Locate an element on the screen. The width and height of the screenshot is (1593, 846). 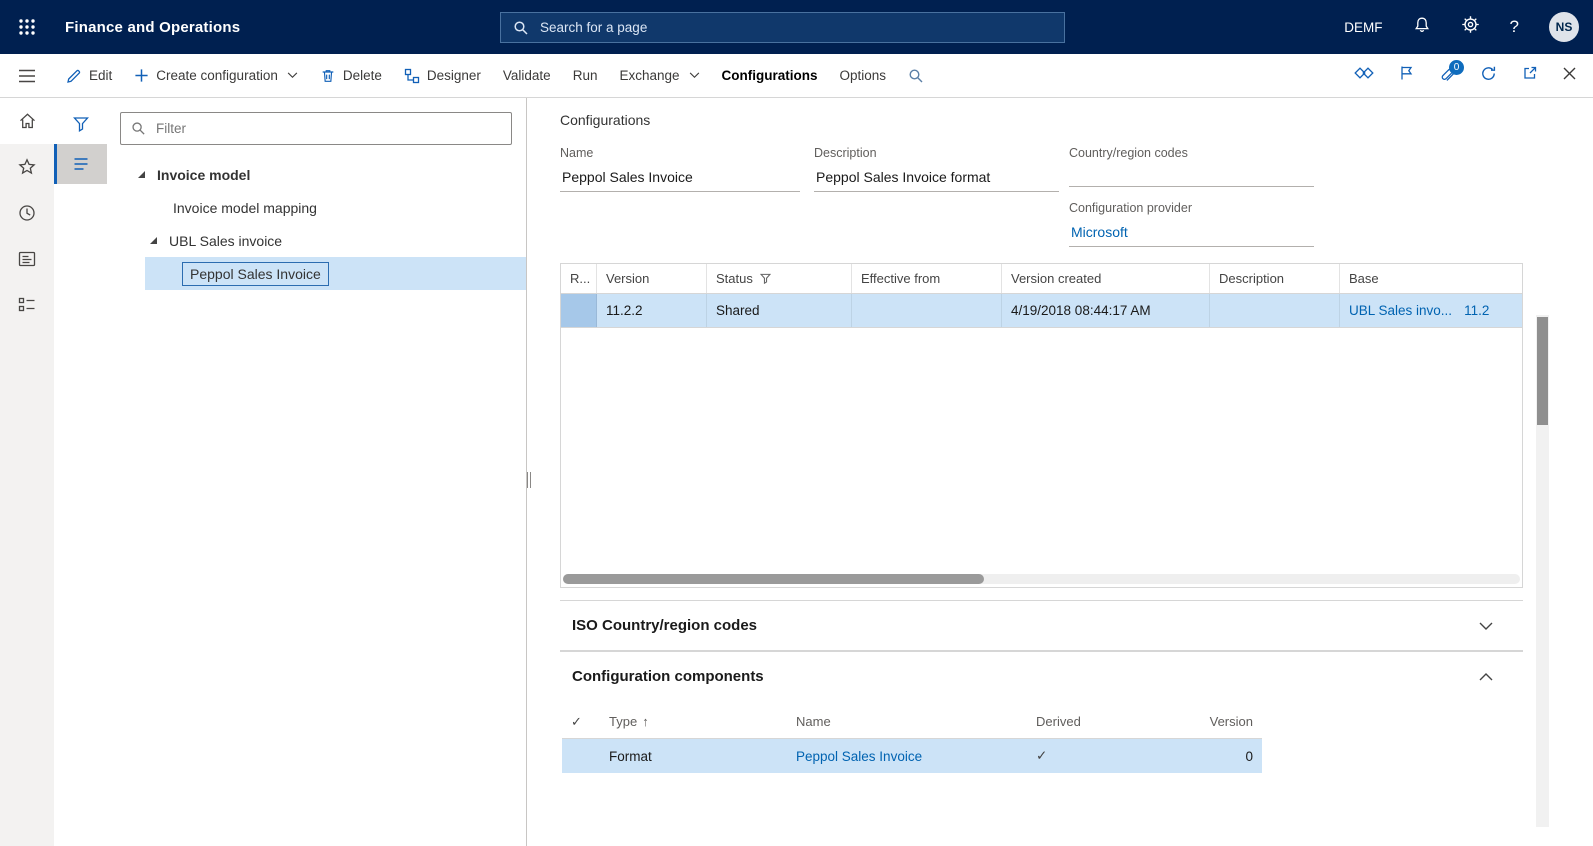
column-header-type: Type ↑ is located at coordinates (693, 721).